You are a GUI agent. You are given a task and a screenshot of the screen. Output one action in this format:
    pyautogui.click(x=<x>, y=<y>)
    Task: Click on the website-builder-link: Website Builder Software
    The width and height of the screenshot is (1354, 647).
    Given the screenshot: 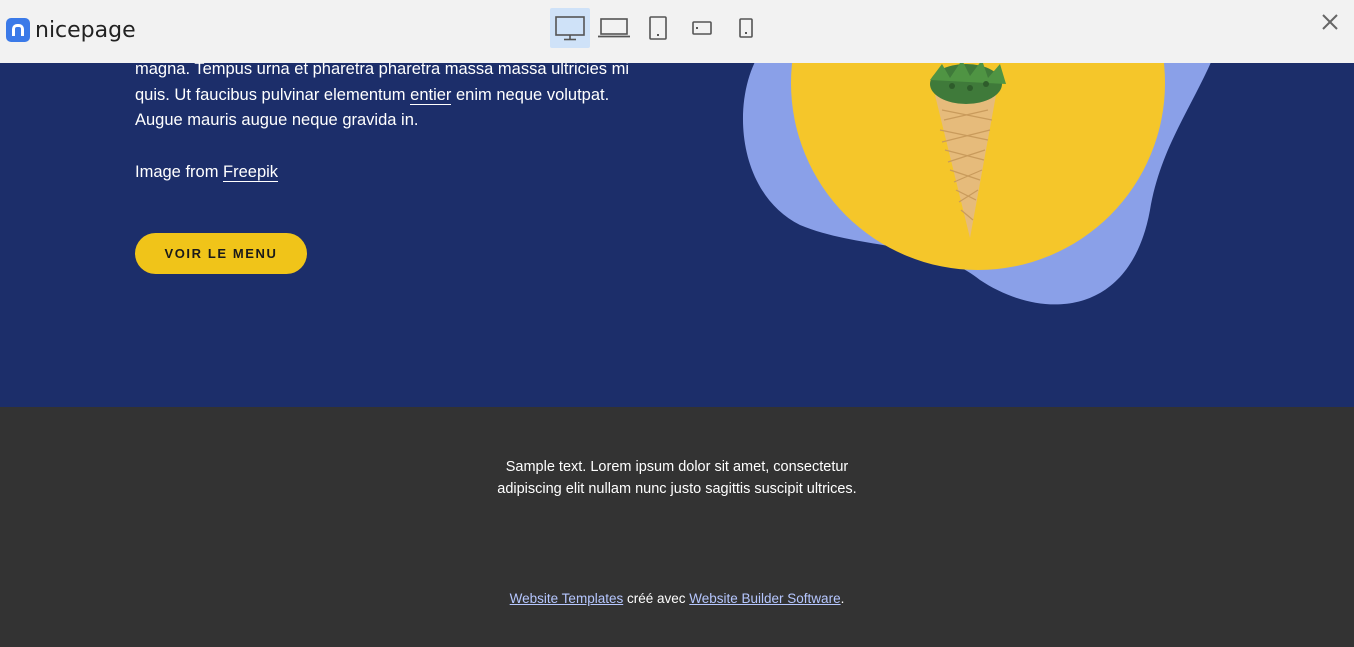 What is the action you would take?
    pyautogui.click(x=764, y=598)
    